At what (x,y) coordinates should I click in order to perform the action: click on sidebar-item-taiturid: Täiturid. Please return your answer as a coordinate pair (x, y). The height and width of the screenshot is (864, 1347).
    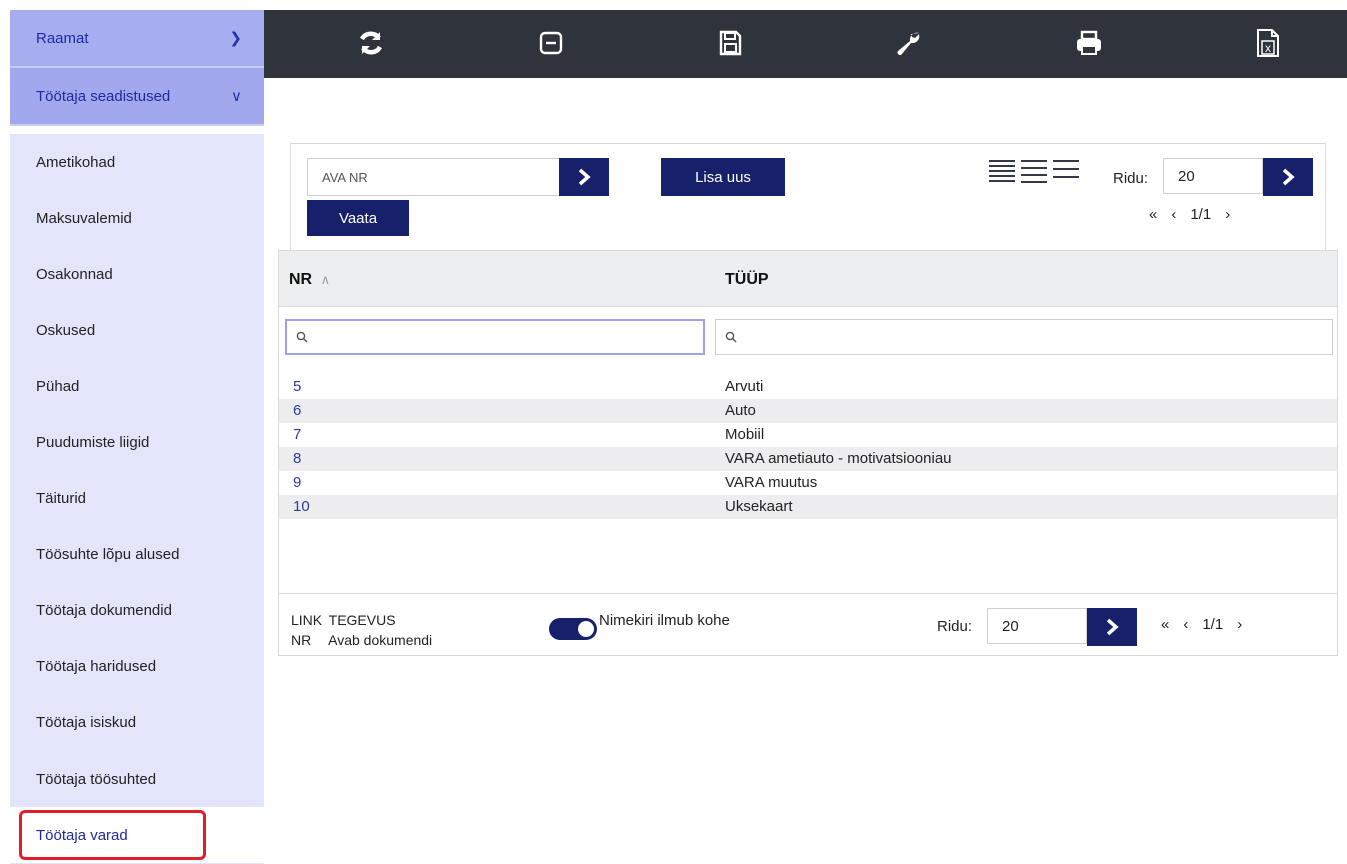
    Looking at the image, I should click on (137, 499).